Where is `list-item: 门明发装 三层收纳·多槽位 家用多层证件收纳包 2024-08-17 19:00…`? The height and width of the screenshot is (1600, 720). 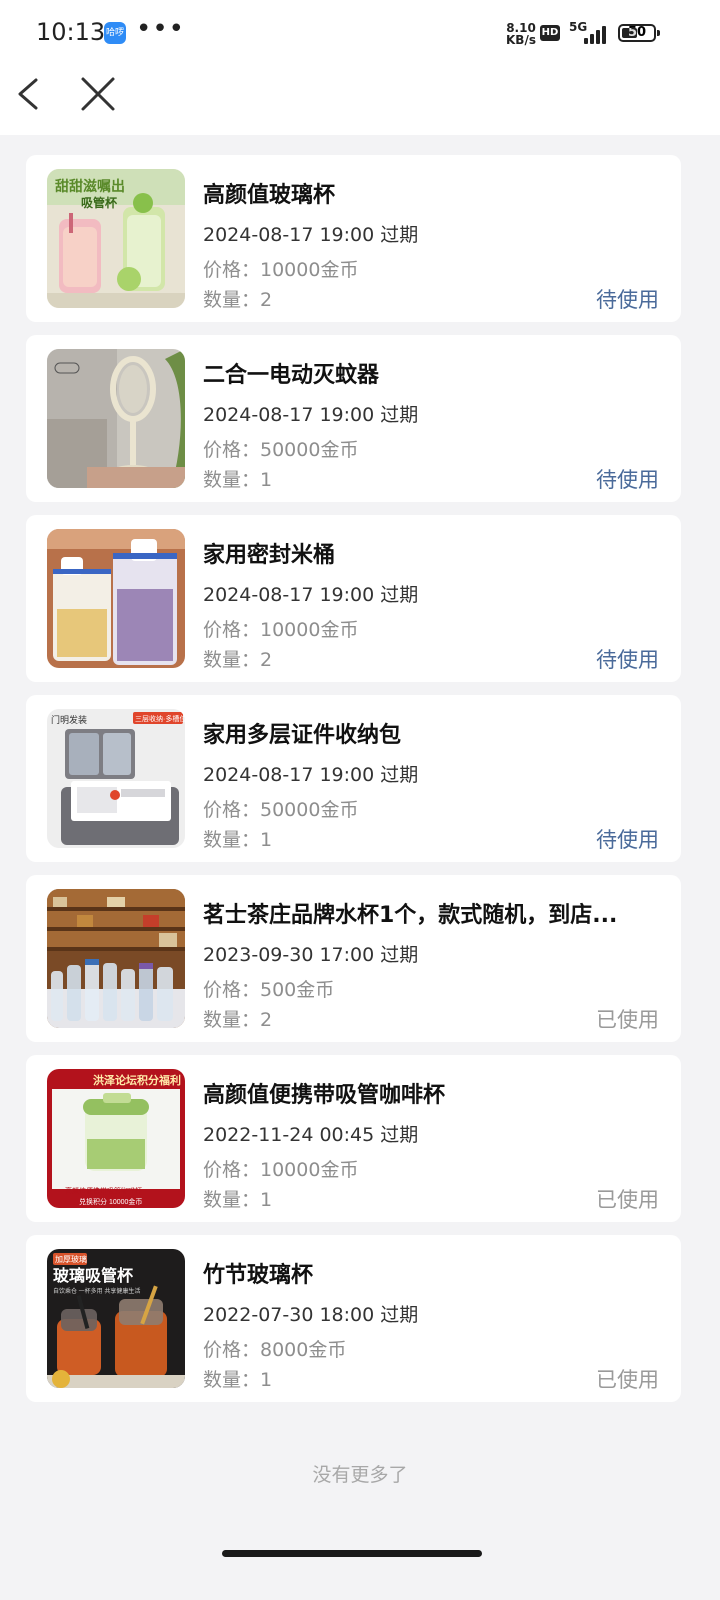 list-item: 门明发装 三层收纳·多槽位 家用多层证件收纳包 2024-08-17 19:00… is located at coordinates (353, 778).